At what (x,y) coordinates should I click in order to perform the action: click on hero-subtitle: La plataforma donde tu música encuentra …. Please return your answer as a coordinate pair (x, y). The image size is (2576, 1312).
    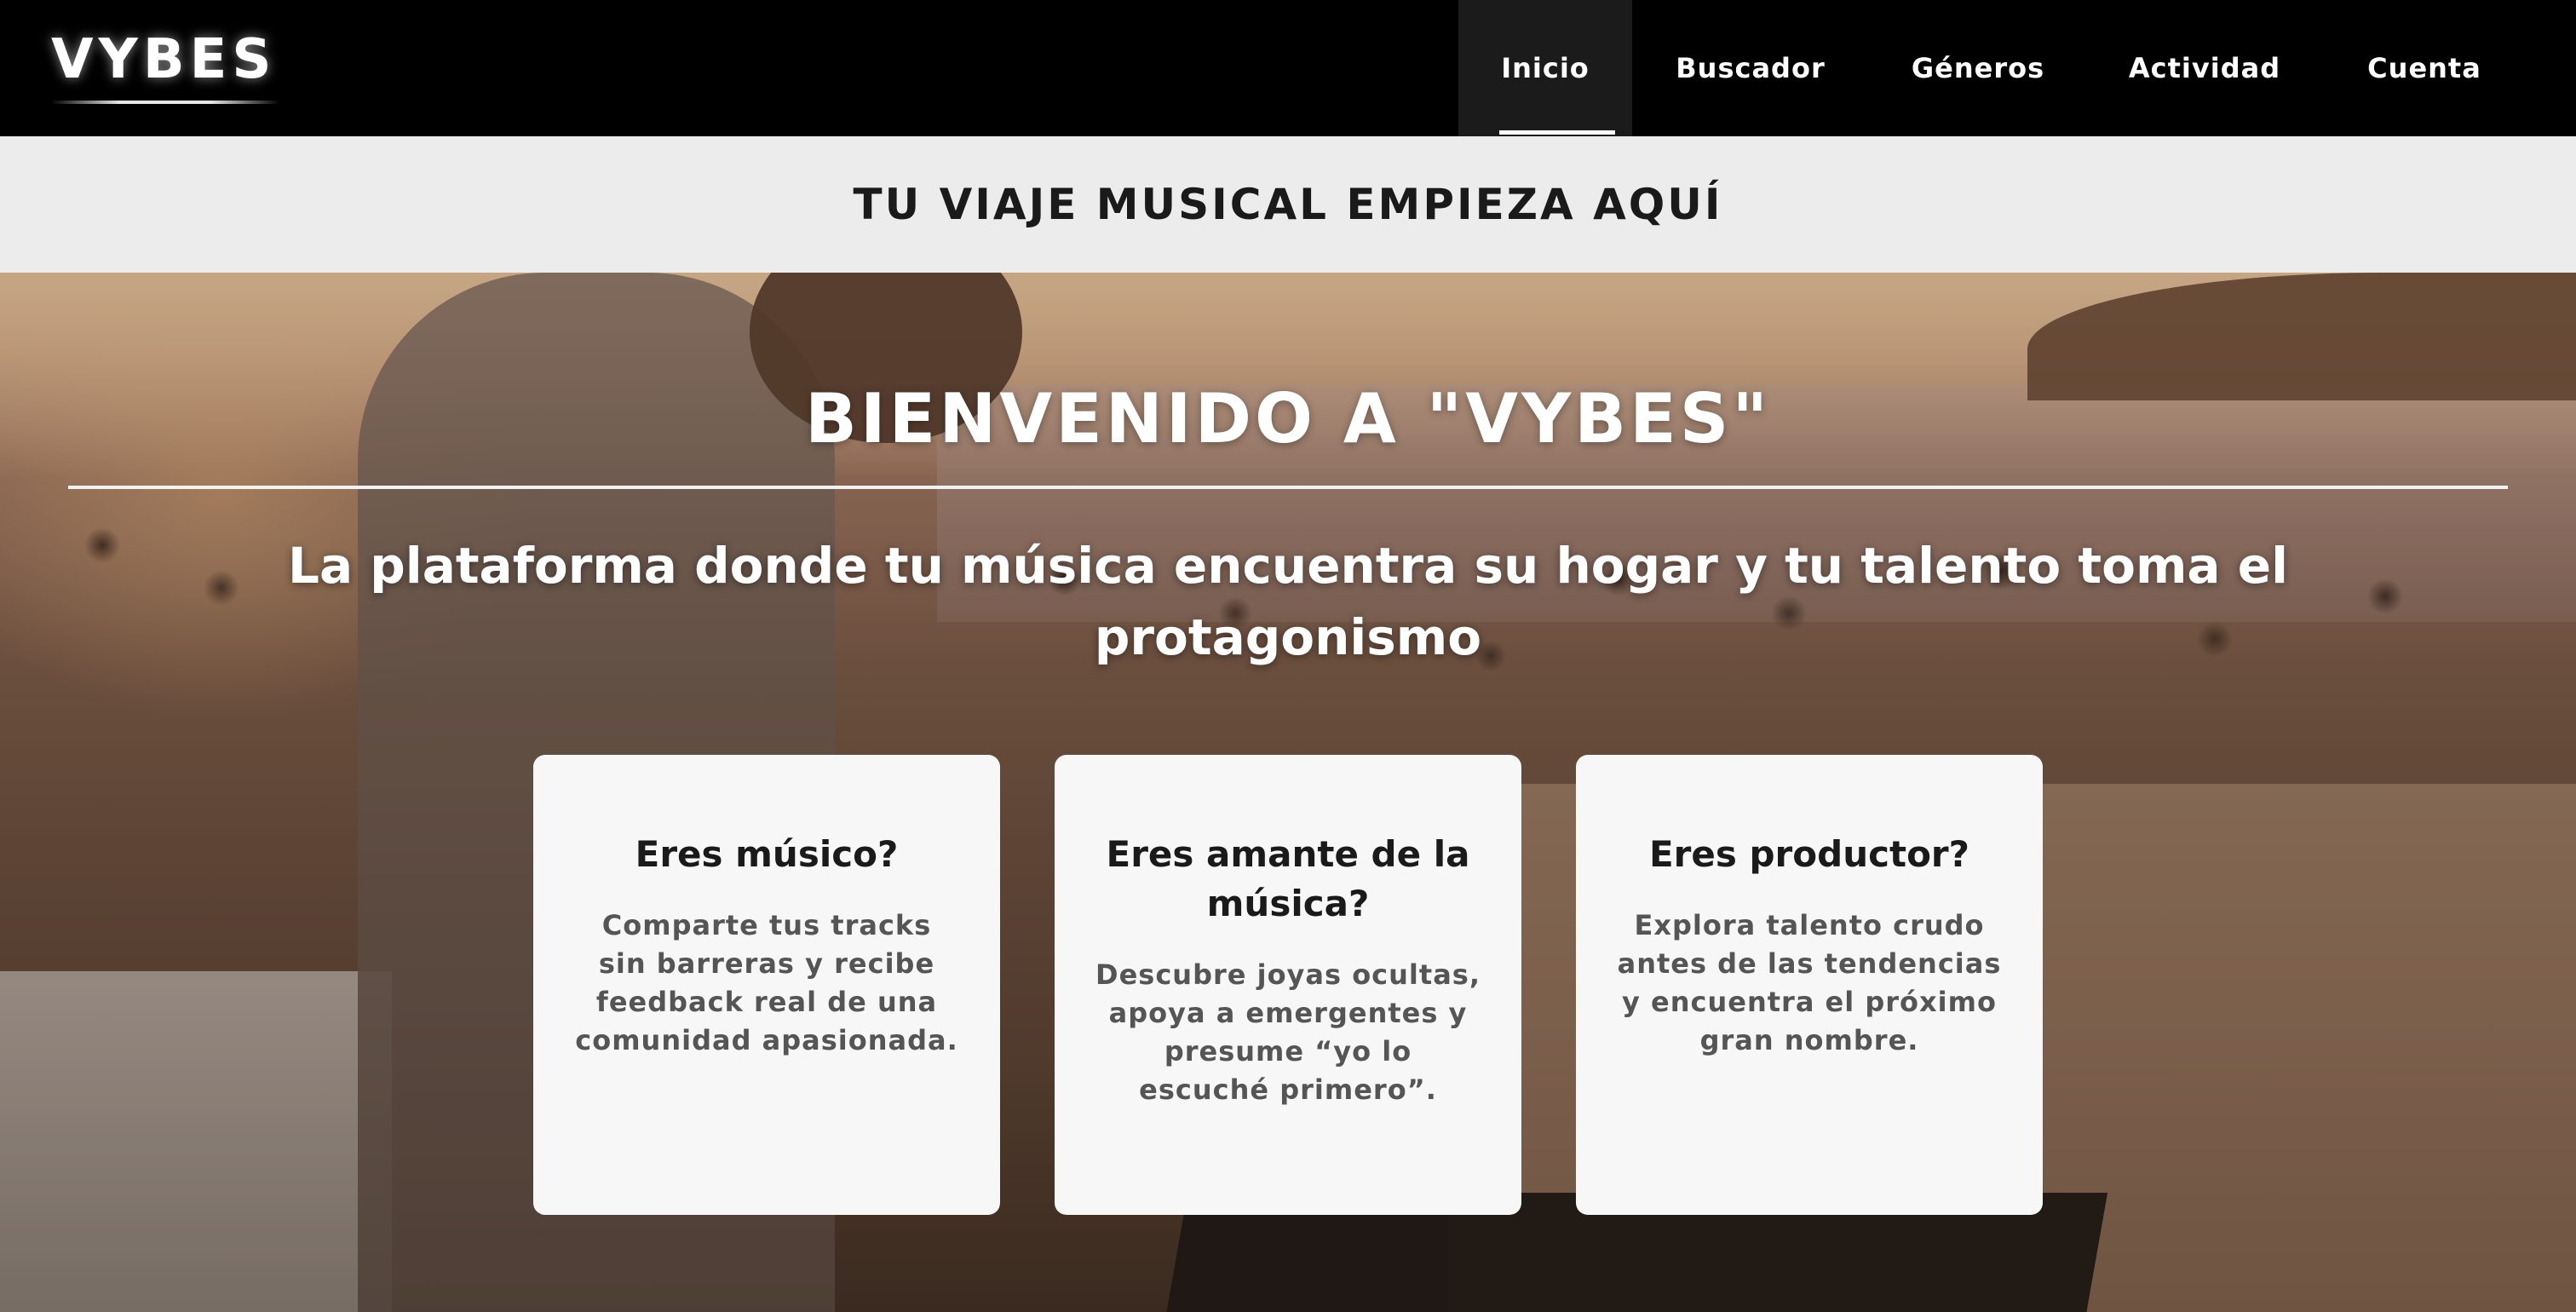
    Looking at the image, I should click on (1288, 601).